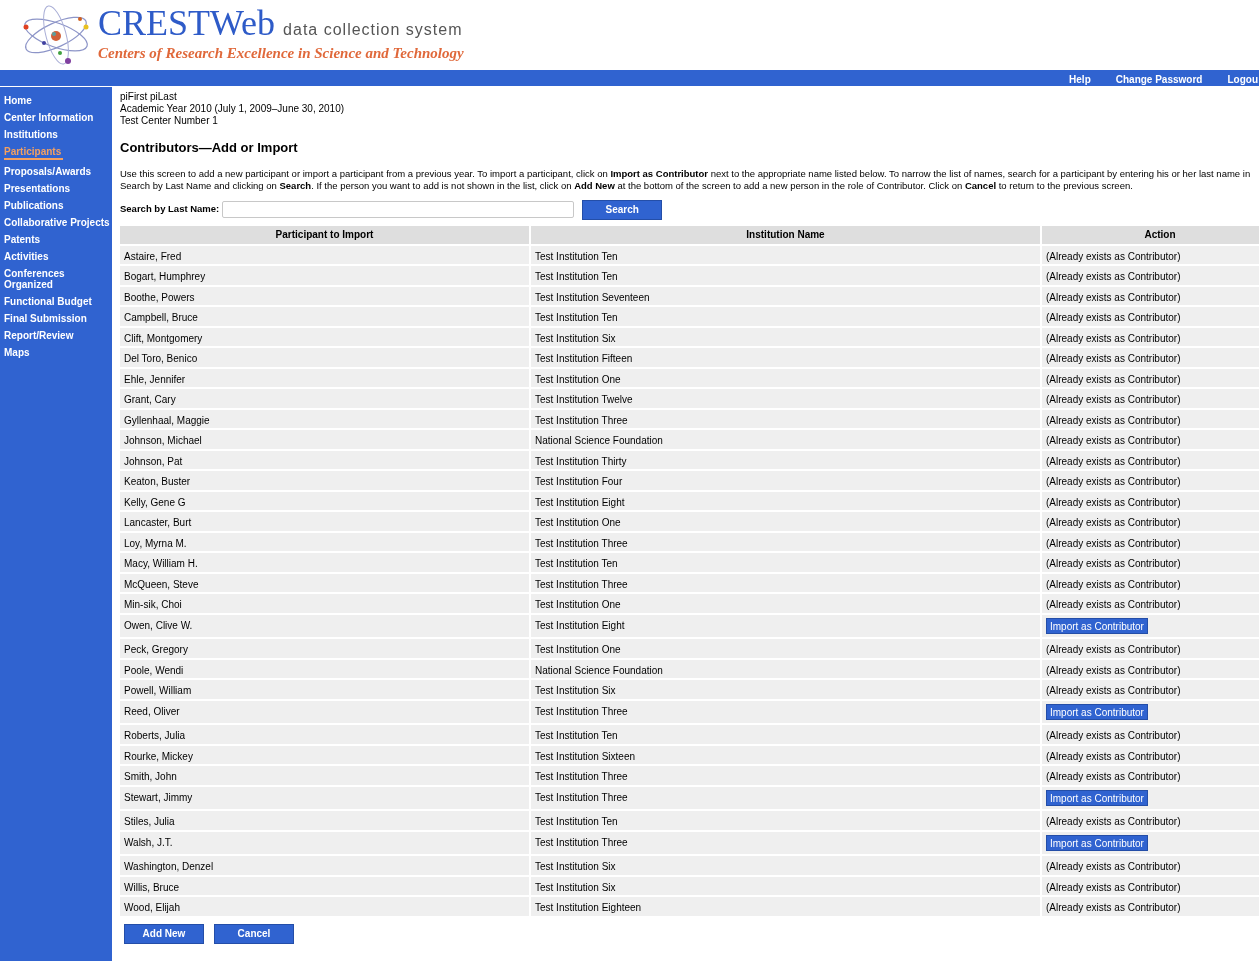  Describe the element at coordinates (325, 885) in the screenshot. I see `table-cell: Willis, Bruce` at that location.